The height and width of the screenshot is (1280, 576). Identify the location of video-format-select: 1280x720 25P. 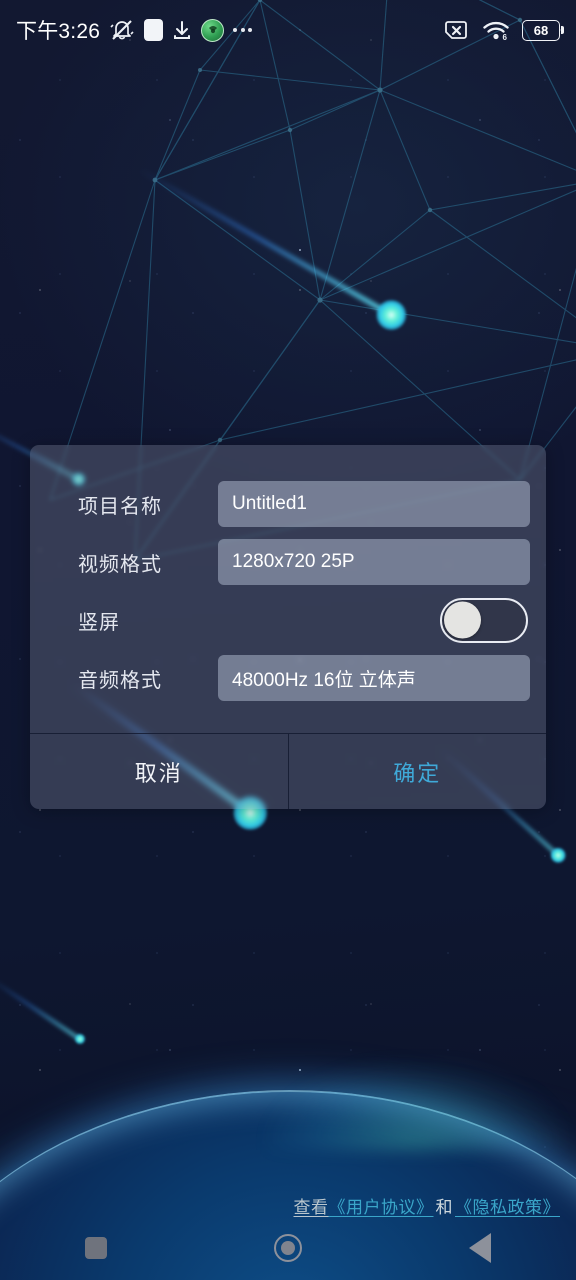
(374, 562).